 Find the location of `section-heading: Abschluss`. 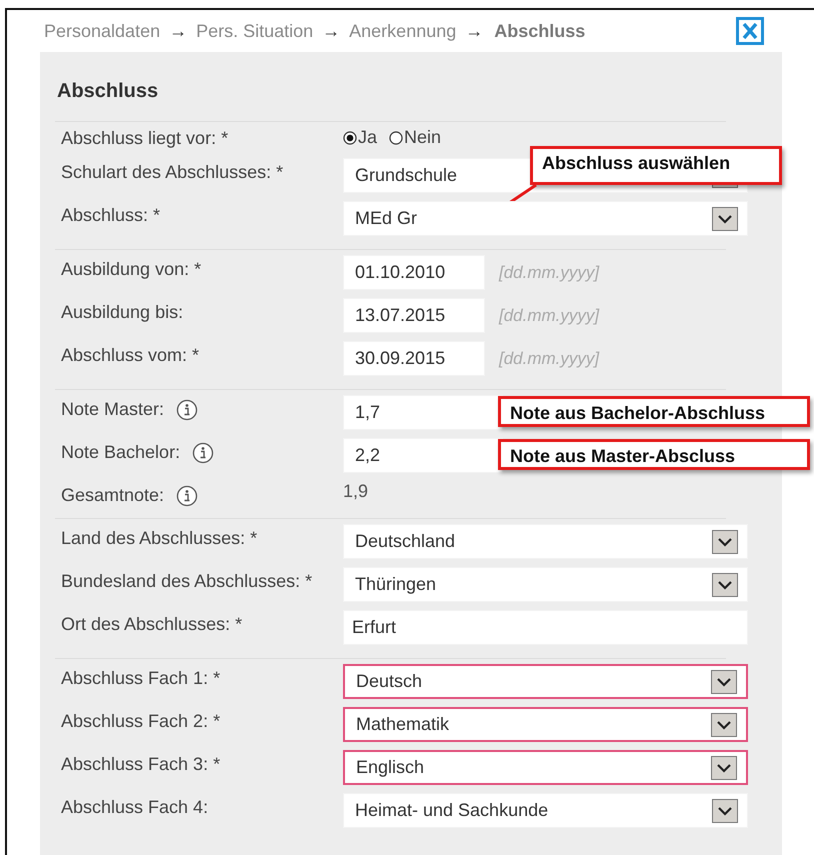

section-heading: Abschluss is located at coordinates (108, 91).